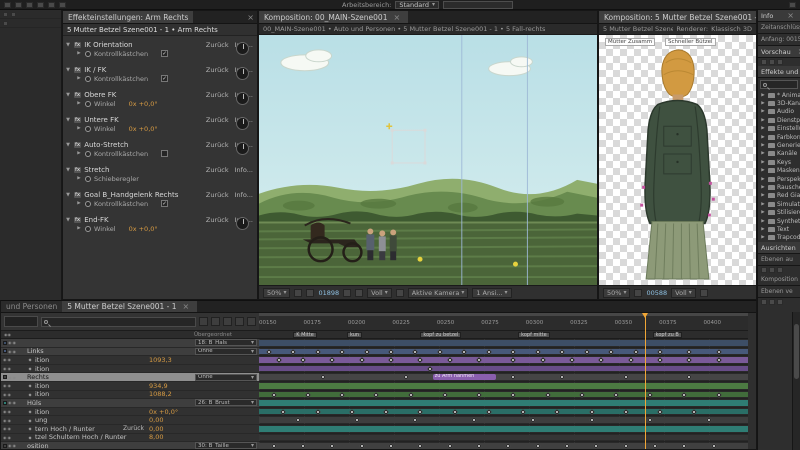 The image size is (800, 450). Describe the element at coordinates (130, 352) in the screenshot. I see `timeline-row: ◉ ◉ Links Ohne ▾` at that location.